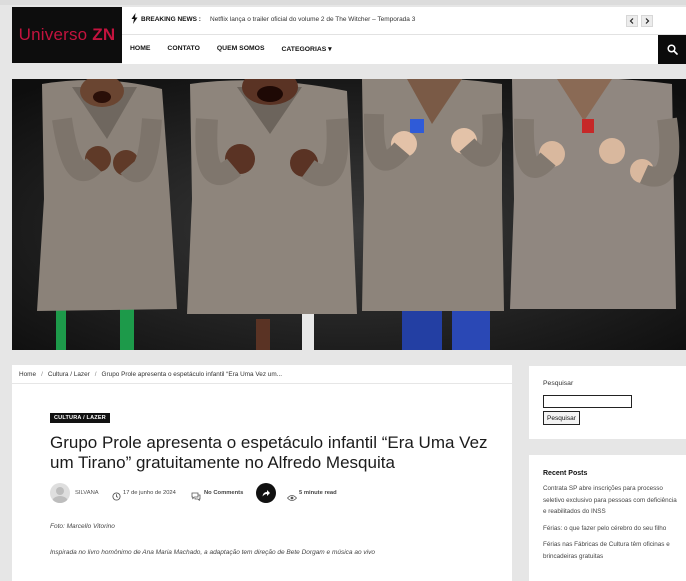 The image size is (686, 581). What do you see at coordinates (241, 49) in the screenshot?
I see `nav-item-quem-somos: QUEM SOMOS` at bounding box center [241, 49].